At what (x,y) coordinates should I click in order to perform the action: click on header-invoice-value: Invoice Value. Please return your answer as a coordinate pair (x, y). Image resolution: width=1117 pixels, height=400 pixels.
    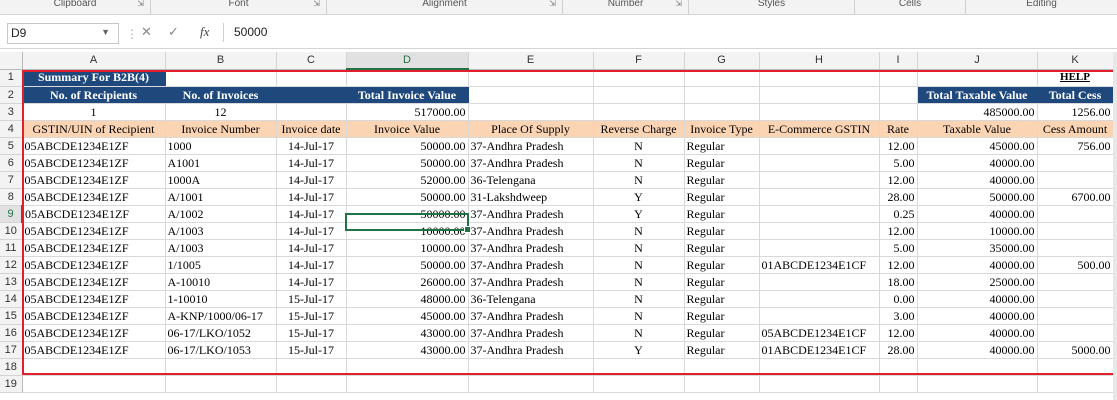
    Looking at the image, I should click on (407, 129).